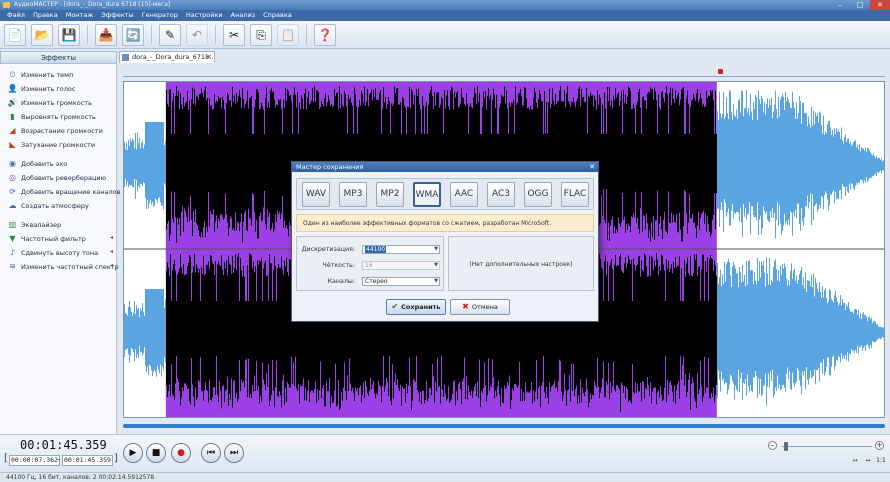 The height and width of the screenshot is (482, 890). I want to click on menu-item-2: Монтаж, so click(79, 15).